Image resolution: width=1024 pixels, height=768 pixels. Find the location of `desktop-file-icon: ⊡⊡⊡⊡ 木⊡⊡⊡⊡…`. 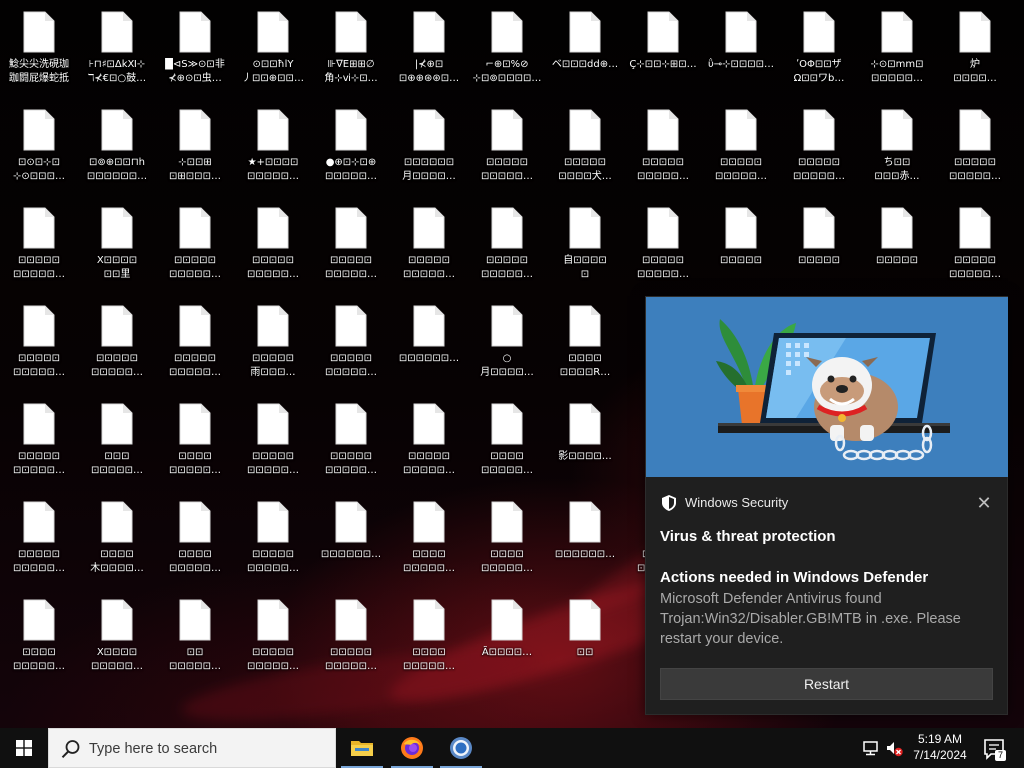

desktop-file-icon: ⊡⊡⊡⊡ 木⊡⊡⊡⊡… is located at coordinates (117, 538).